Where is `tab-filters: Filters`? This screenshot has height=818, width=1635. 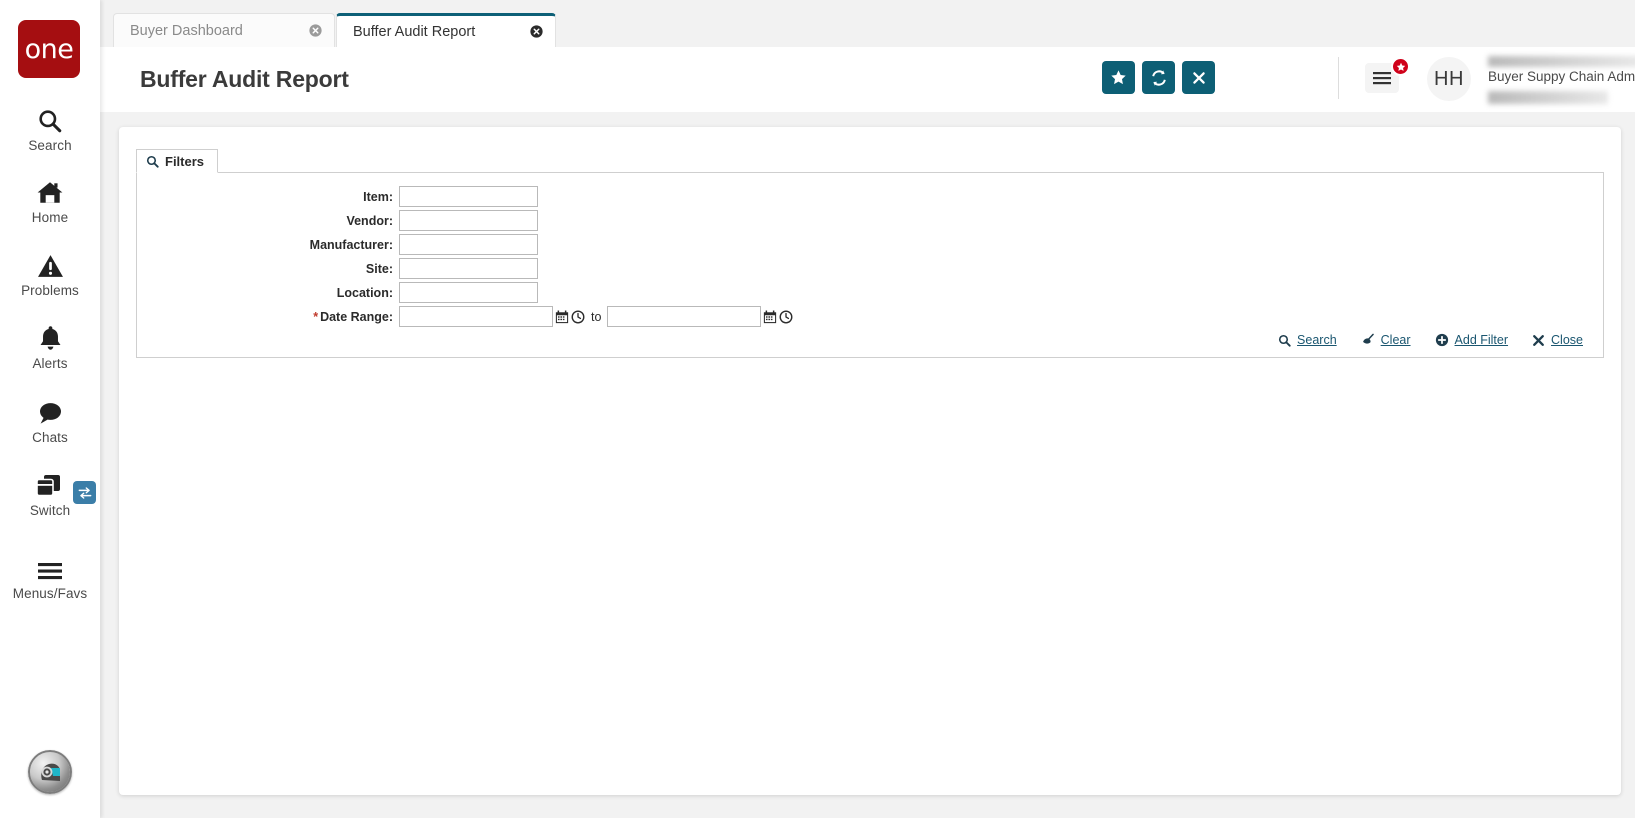 tab-filters: Filters is located at coordinates (177, 161).